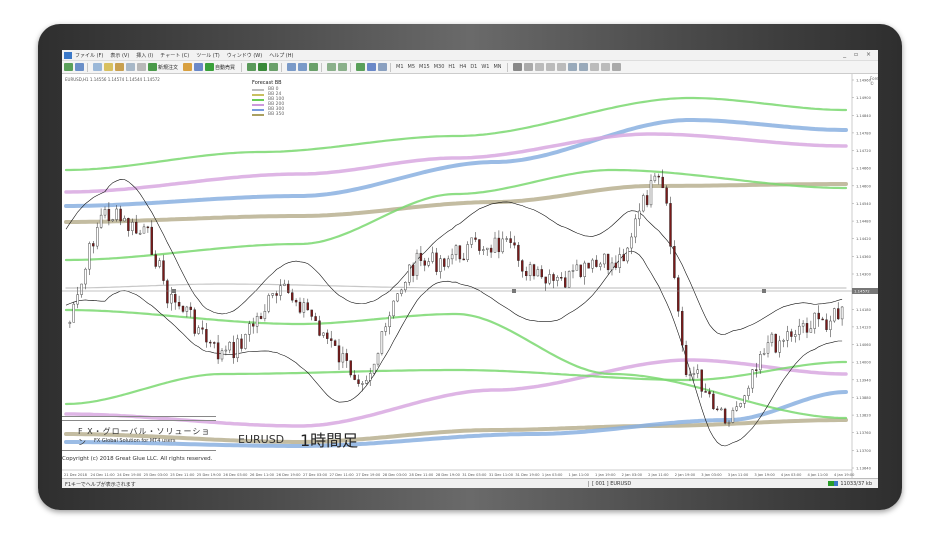 The image size is (940, 540). I want to click on metaeditor-icon, so click(188, 67).